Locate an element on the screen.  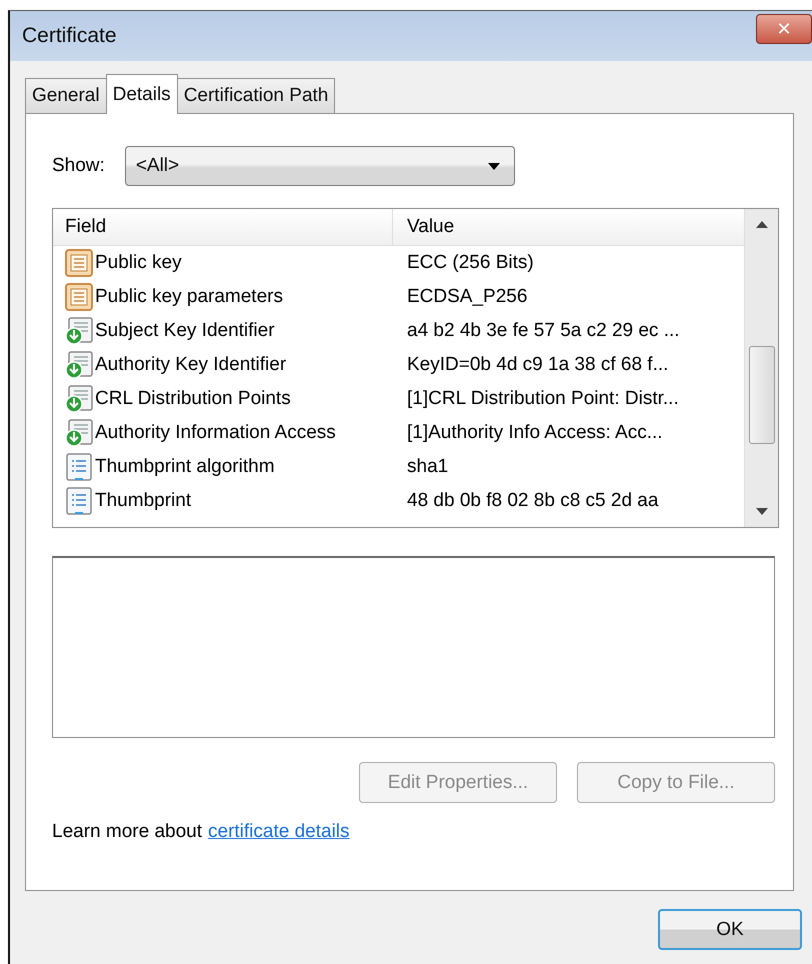
field-name: Public key is located at coordinates (138, 263).